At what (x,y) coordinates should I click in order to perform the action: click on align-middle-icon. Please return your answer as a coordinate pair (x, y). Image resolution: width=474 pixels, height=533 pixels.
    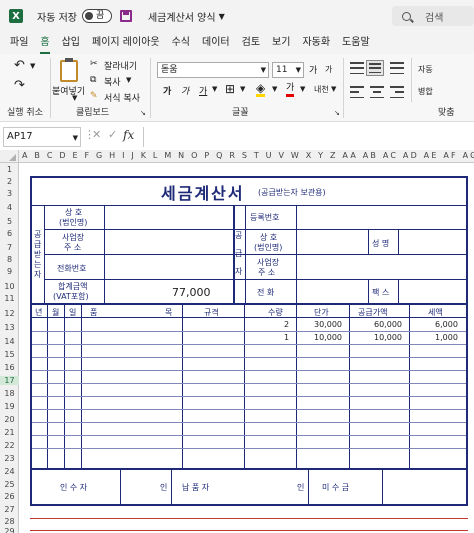
    Looking at the image, I should click on (375, 68).